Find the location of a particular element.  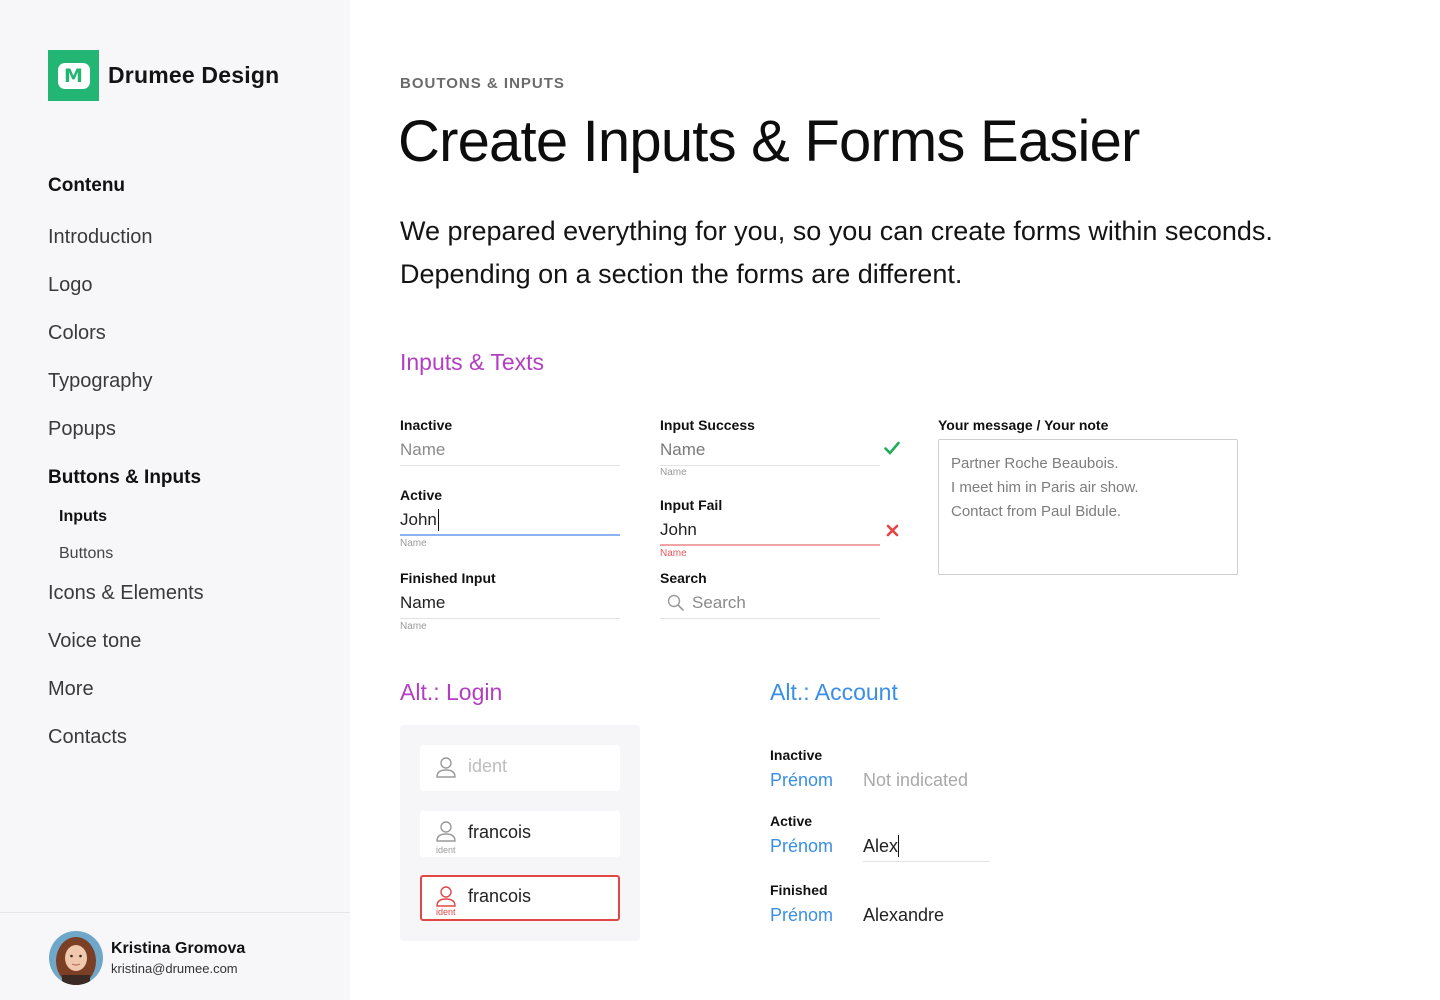

nav-item-colors: Colors is located at coordinates (77, 333).